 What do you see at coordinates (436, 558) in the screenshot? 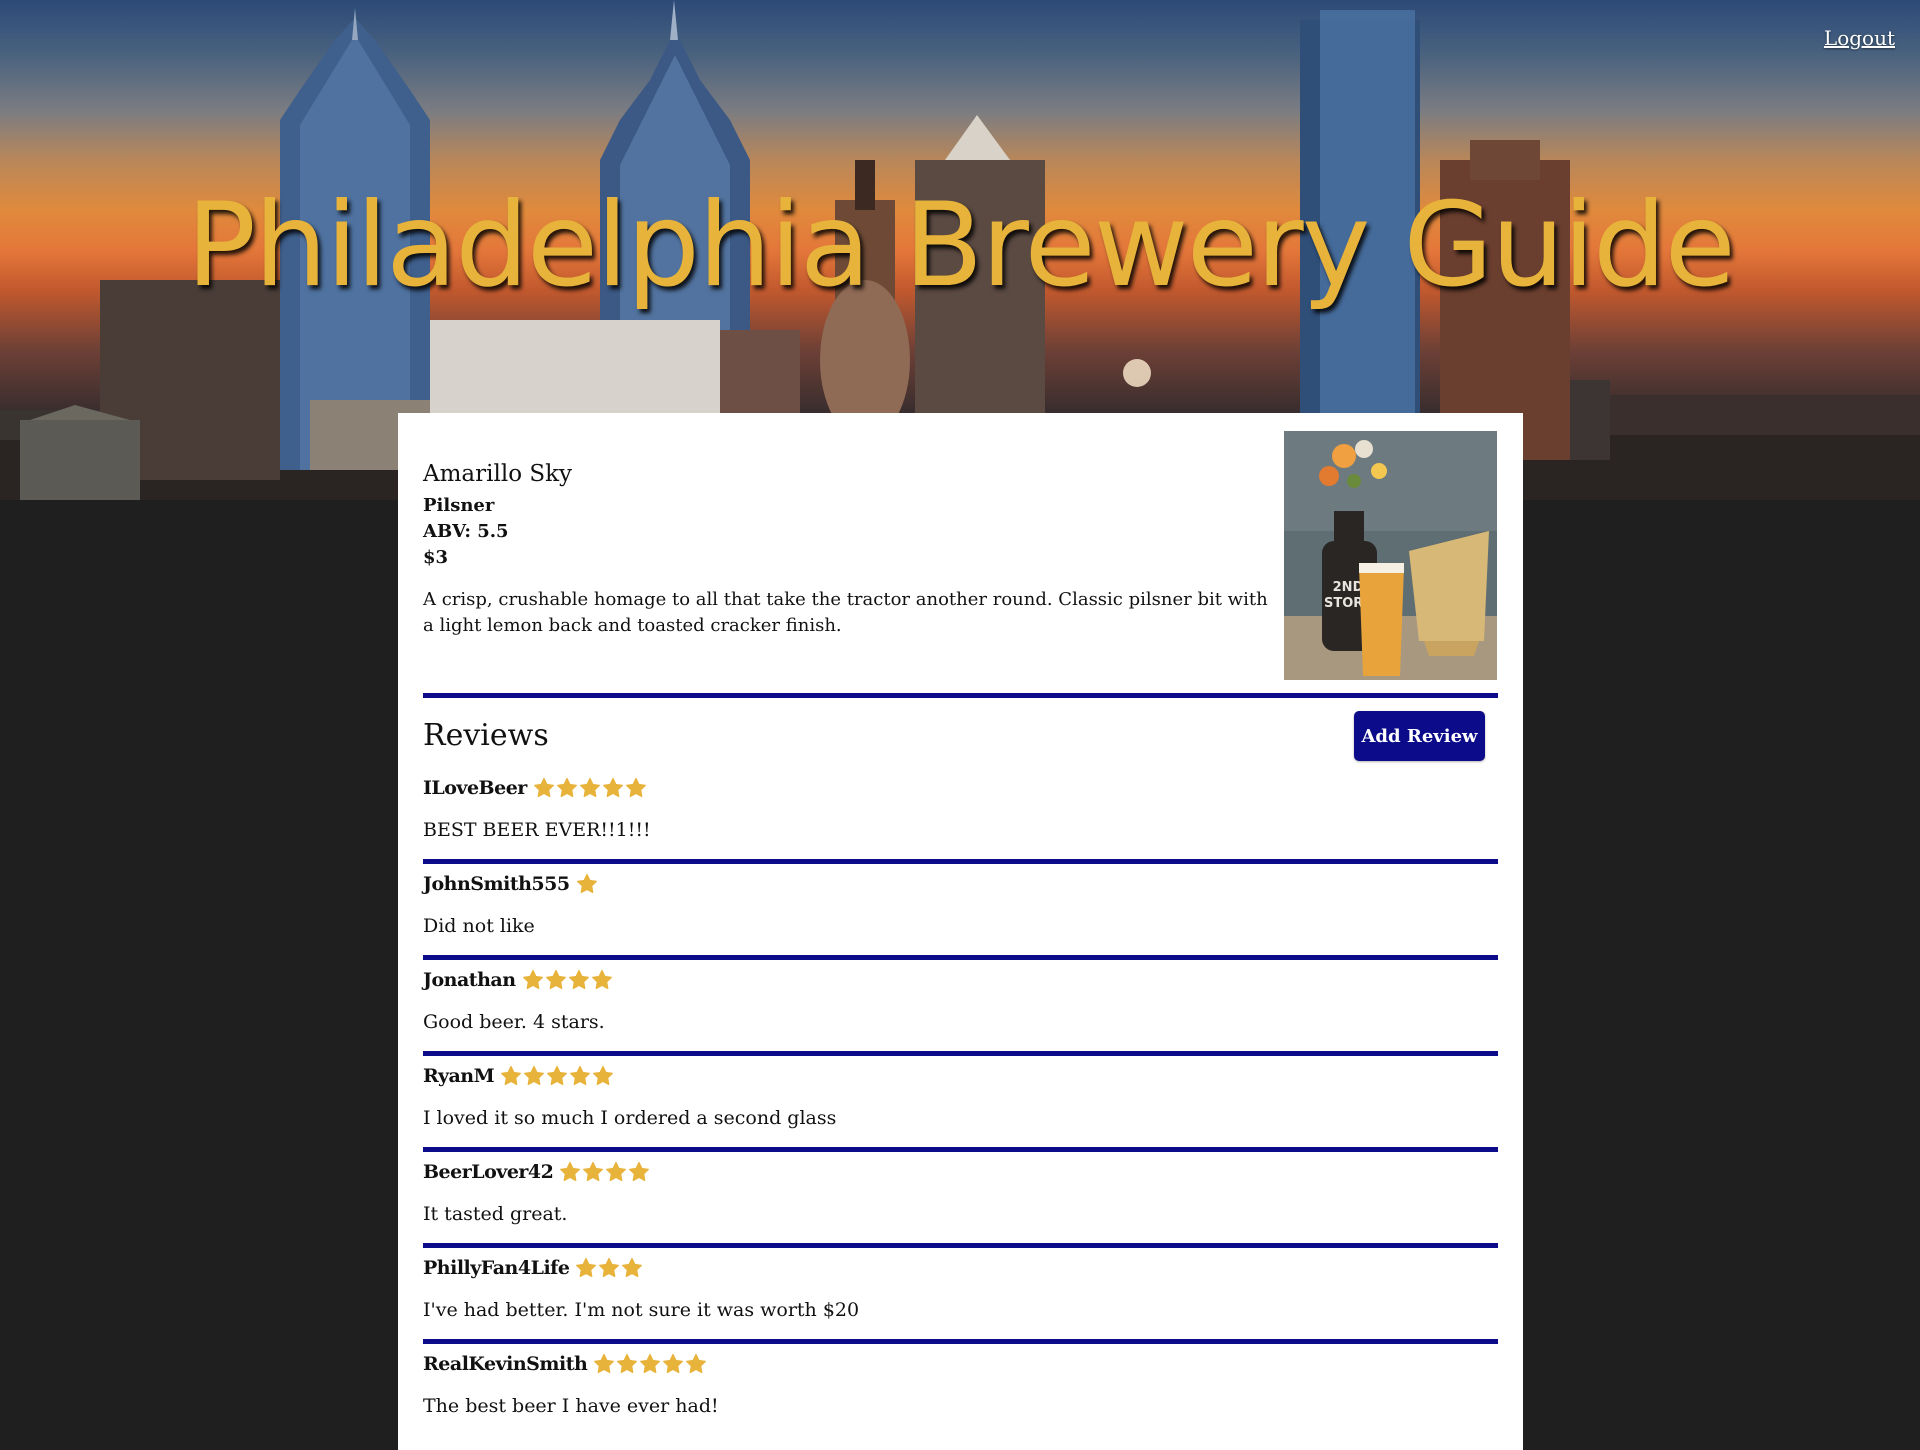
I see `beer-price: $3` at bounding box center [436, 558].